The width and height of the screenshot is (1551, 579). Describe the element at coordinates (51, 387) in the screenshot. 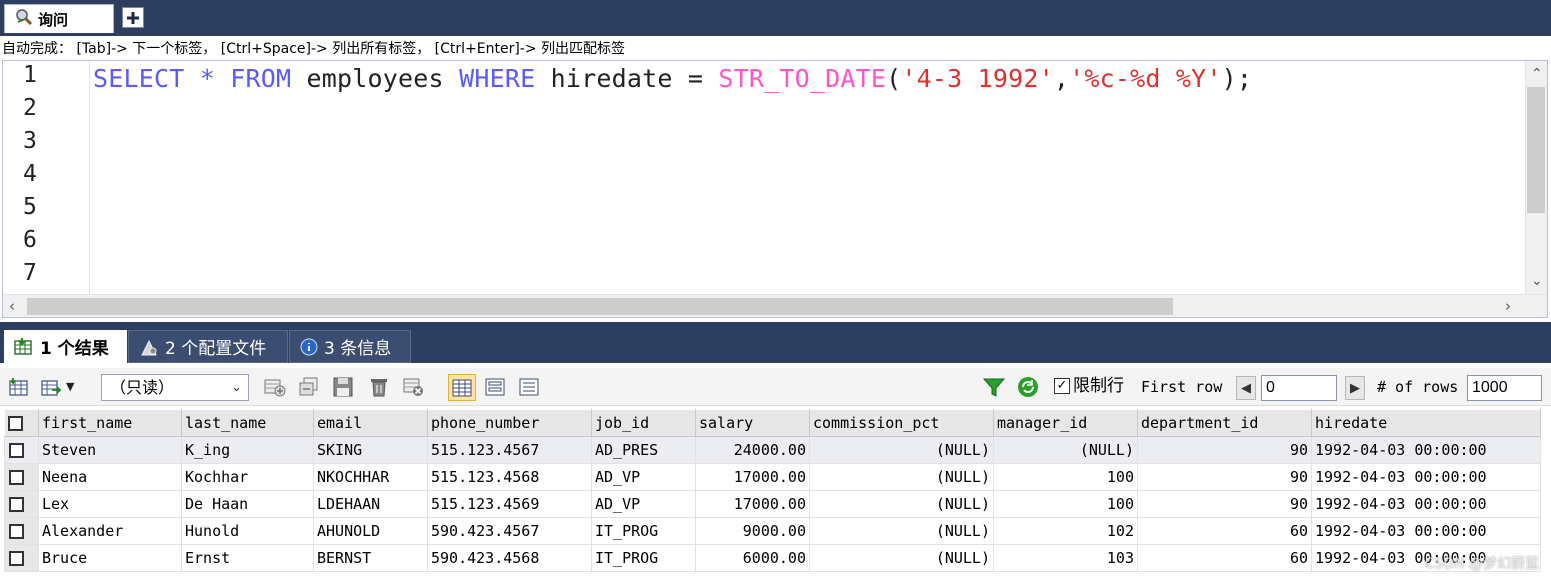

I see `import-grid-icon` at that location.